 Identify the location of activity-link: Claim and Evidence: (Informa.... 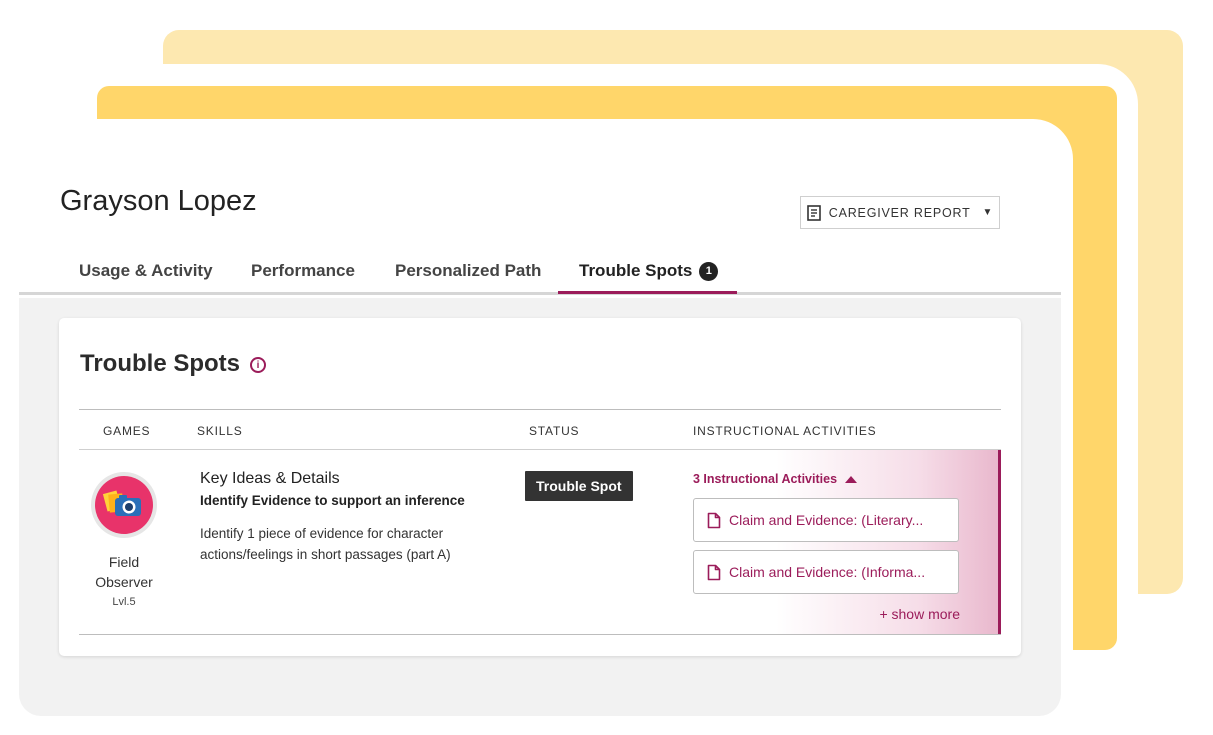
(826, 572).